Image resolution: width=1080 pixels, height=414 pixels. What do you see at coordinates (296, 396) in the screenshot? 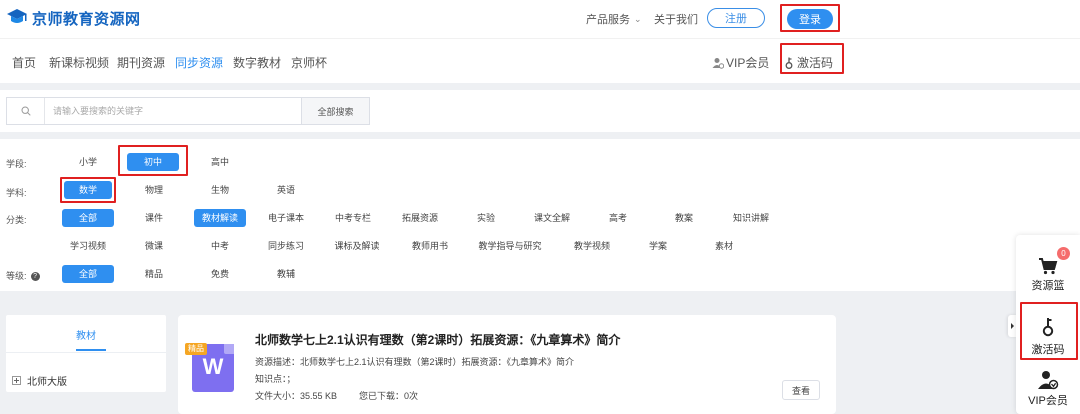
I see `resource-file-size: 文件大小：35.55 KB` at bounding box center [296, 396].